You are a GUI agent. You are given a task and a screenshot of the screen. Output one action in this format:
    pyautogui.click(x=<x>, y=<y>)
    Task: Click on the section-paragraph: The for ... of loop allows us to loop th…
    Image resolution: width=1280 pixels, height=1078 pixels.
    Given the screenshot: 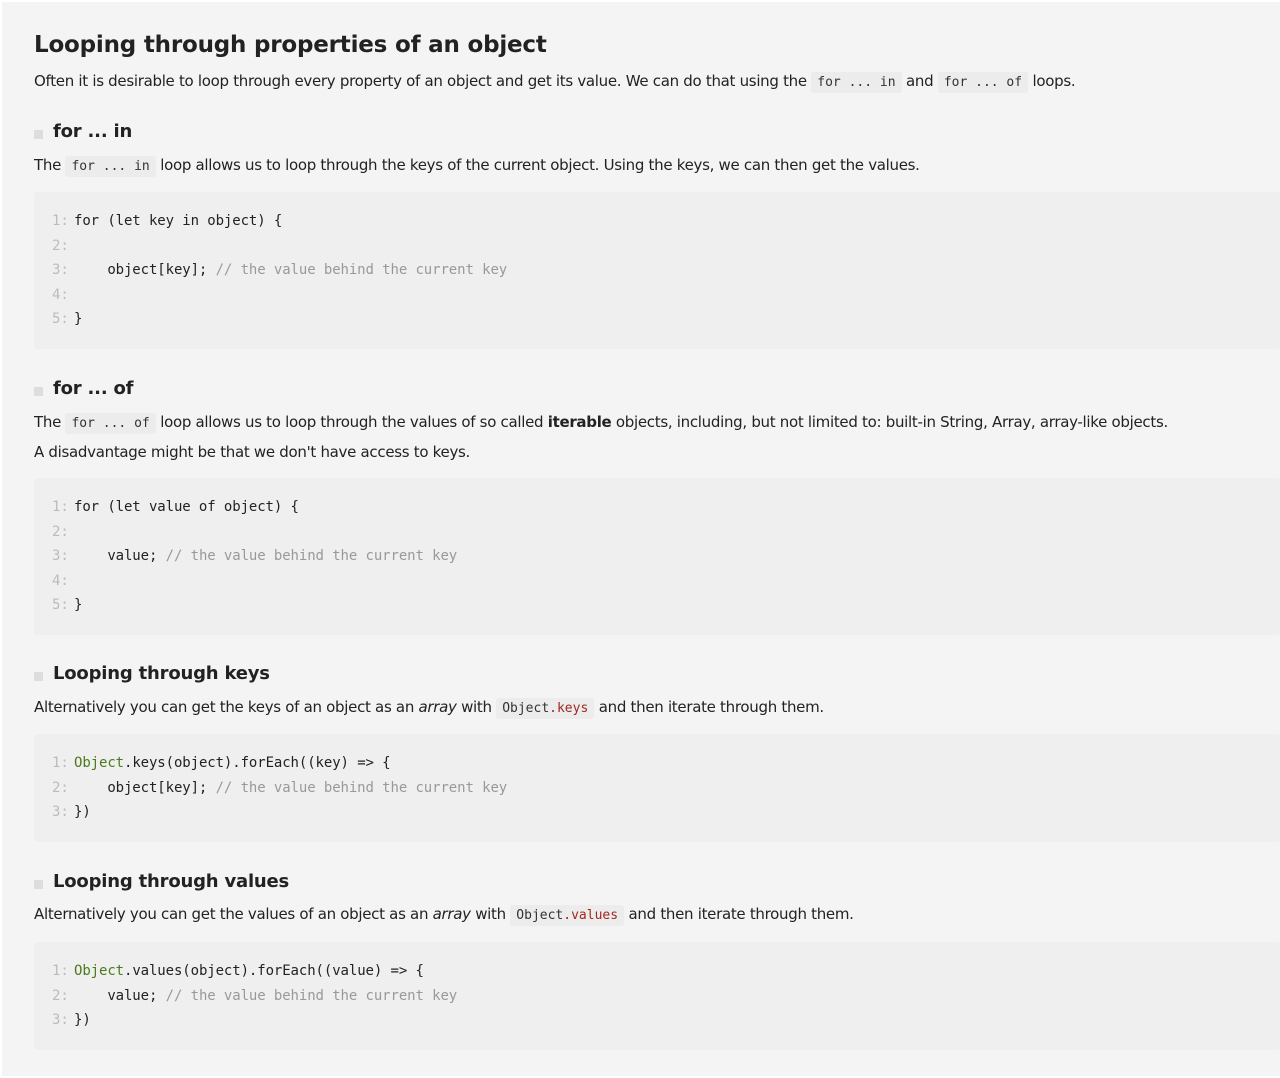 What is the action you would take?
    pyautogui.click(x=657, y=437)
    